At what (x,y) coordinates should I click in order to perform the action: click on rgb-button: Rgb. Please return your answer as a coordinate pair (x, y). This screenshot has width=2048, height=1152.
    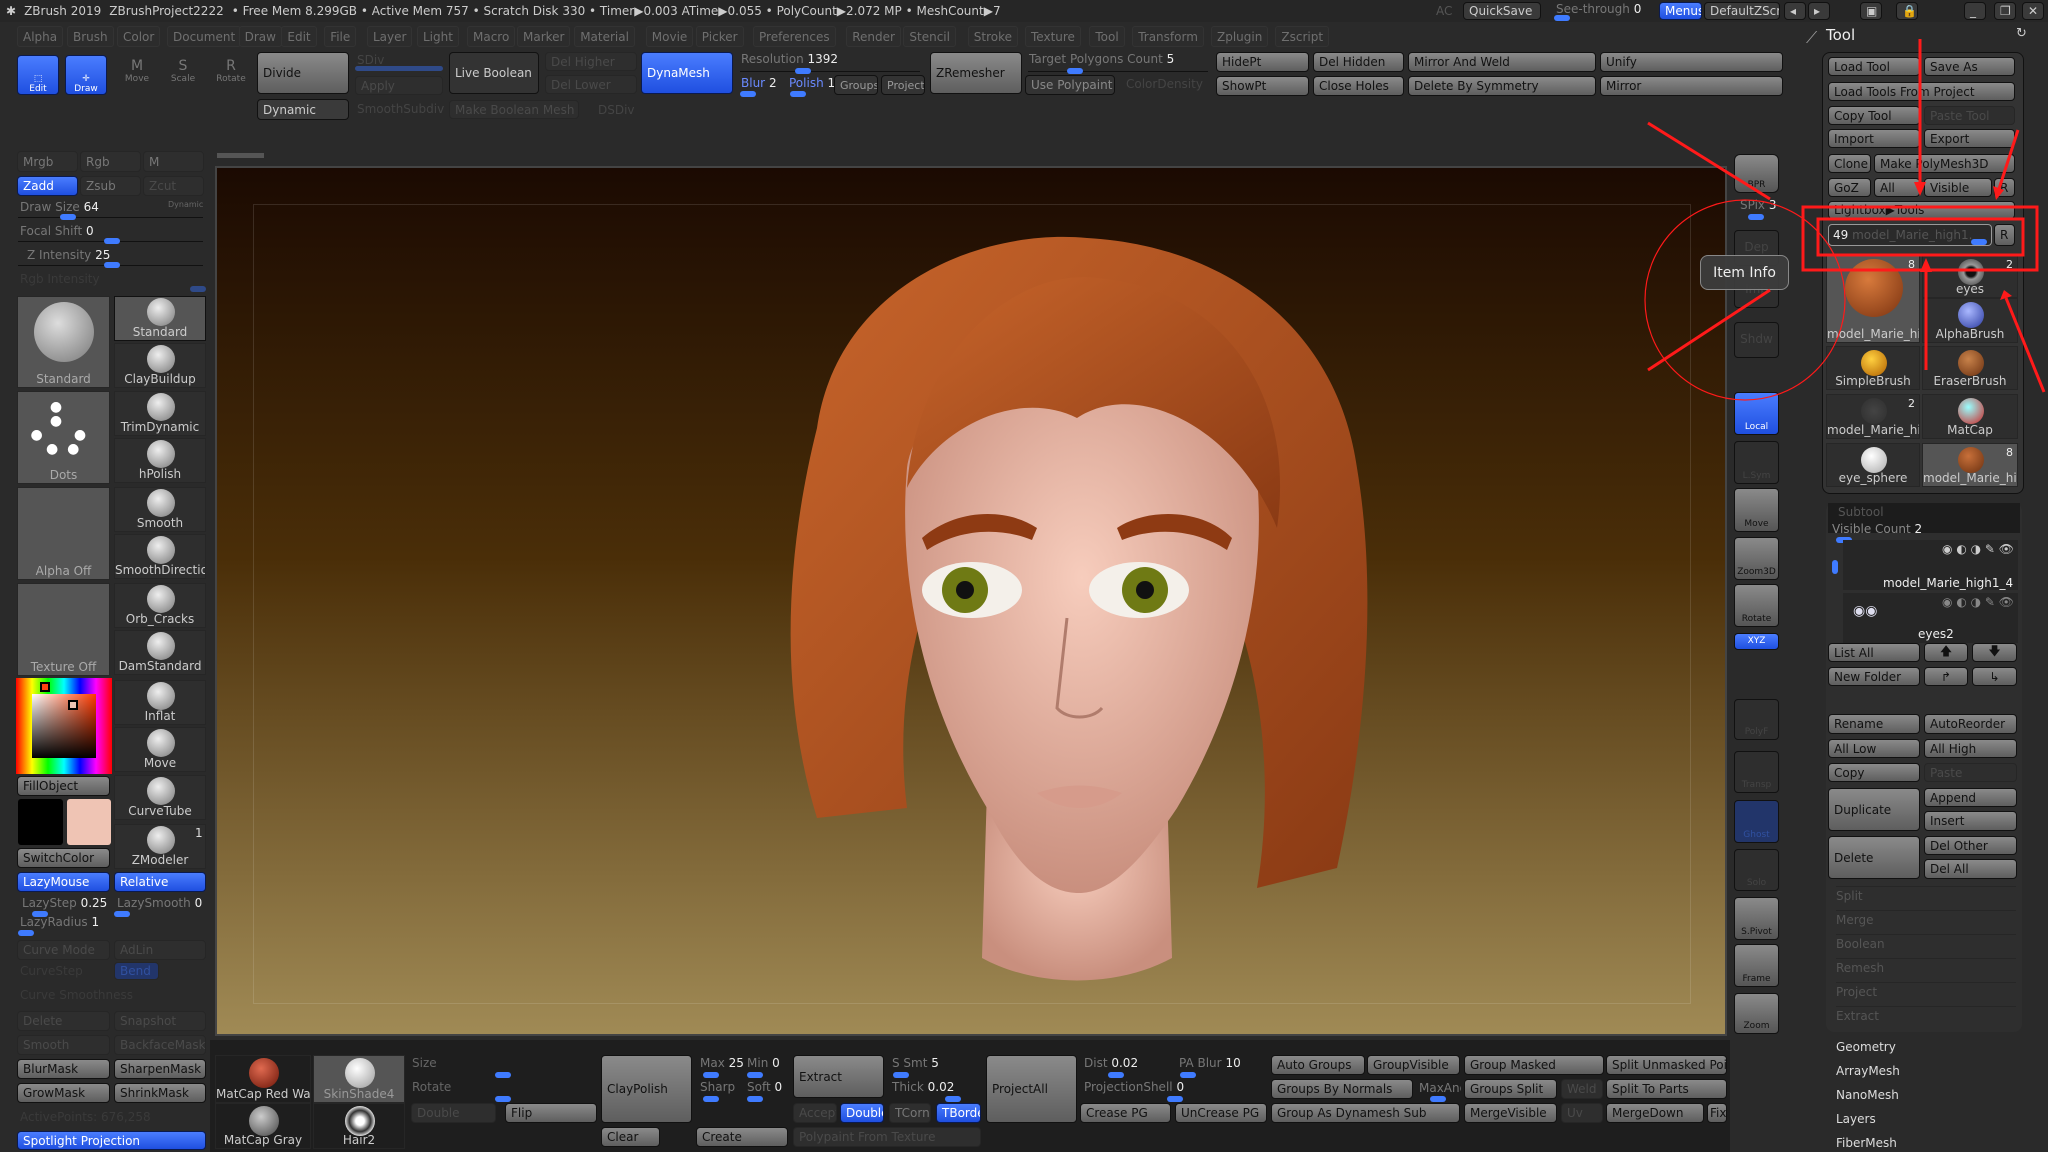
    Looking at the image, I should click on (110, 161).